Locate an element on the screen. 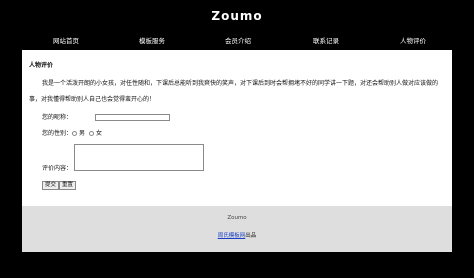 The image size is (474, 278). gender-male-radio is located at coordinates (74, 133).